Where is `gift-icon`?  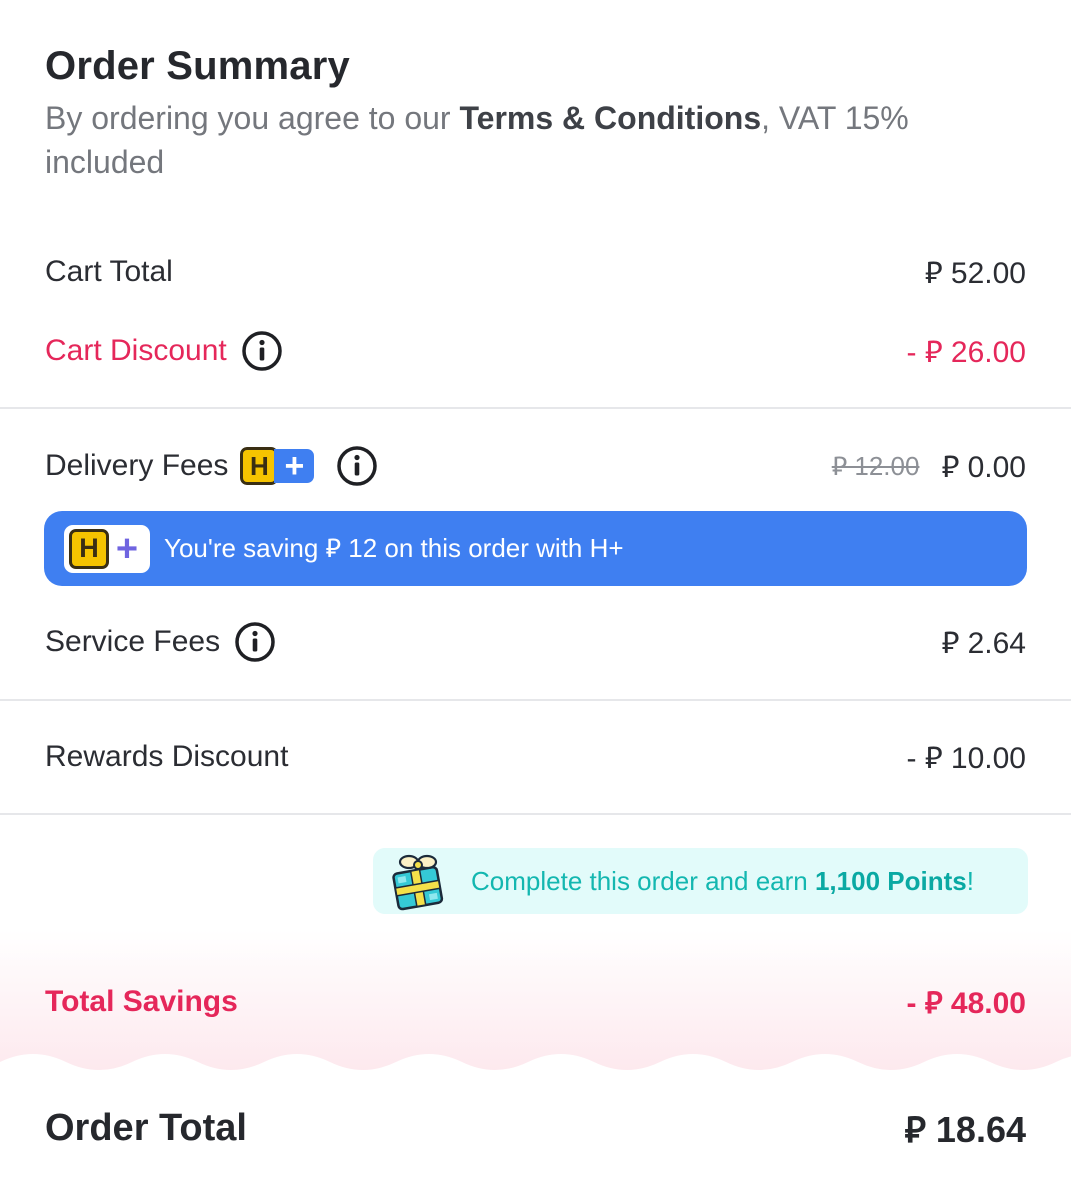 gift-icon is located at coordinates (418, 882).